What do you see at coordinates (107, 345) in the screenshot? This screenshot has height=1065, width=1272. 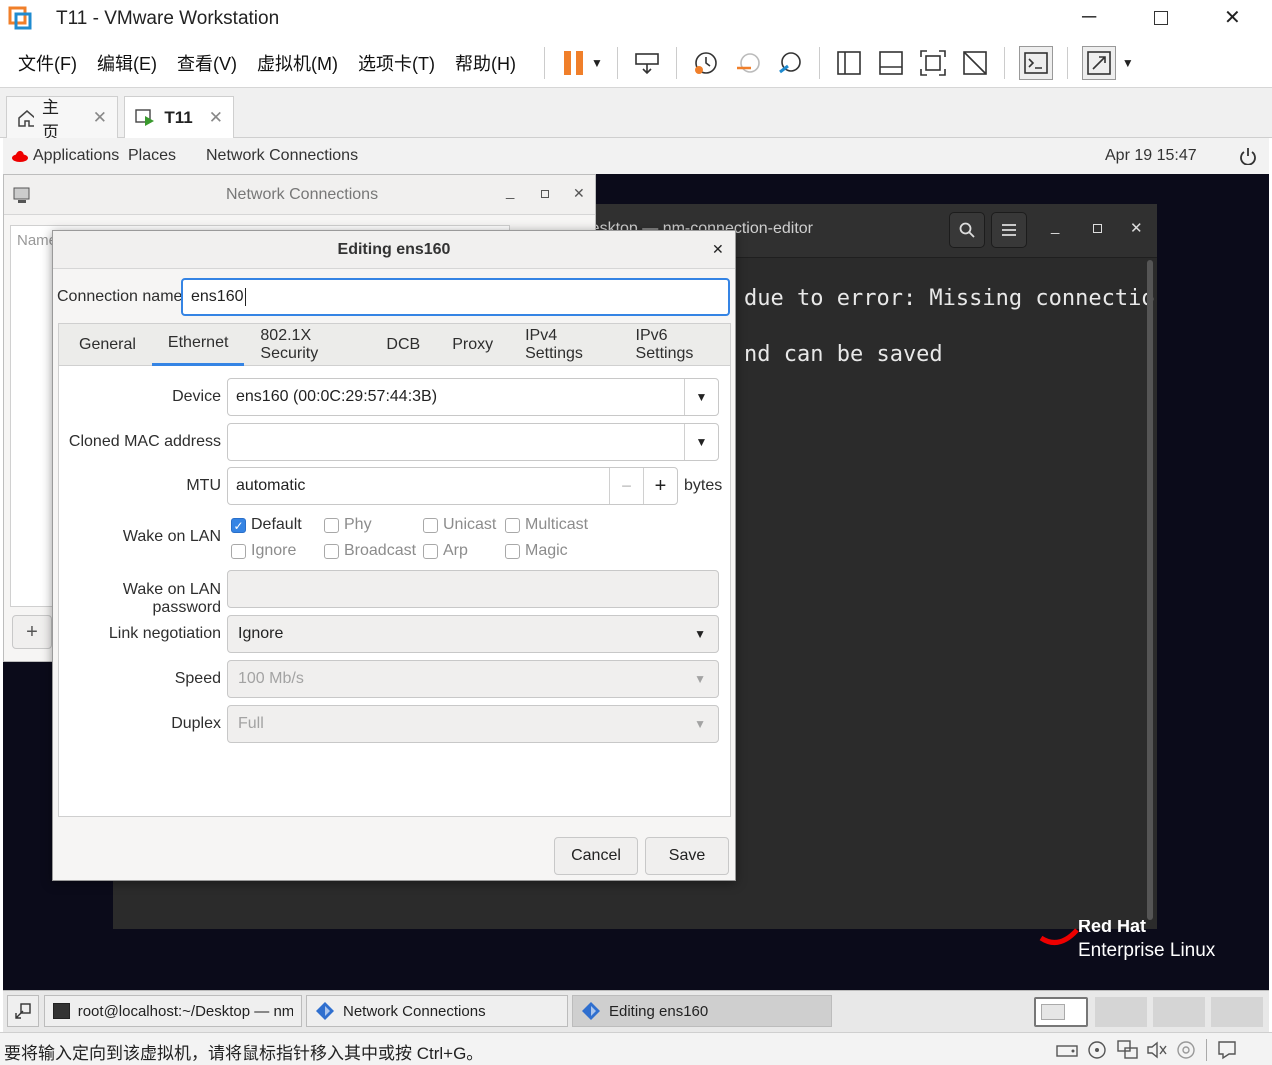 I see `tab-general: General` at bounding box center [107, 345].